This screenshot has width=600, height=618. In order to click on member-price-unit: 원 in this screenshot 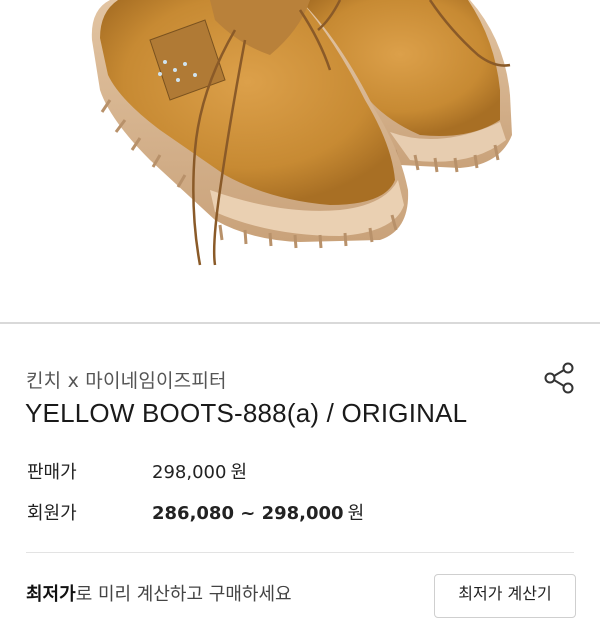, I will do `click(356, 513)`.